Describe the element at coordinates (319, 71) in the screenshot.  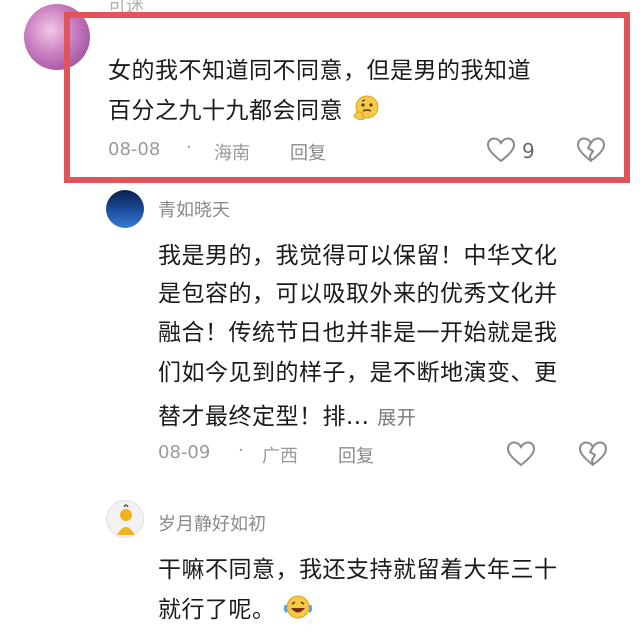
I see `comment-text-line: 女的我不知道同不同意，但是男的我知道` at that location.